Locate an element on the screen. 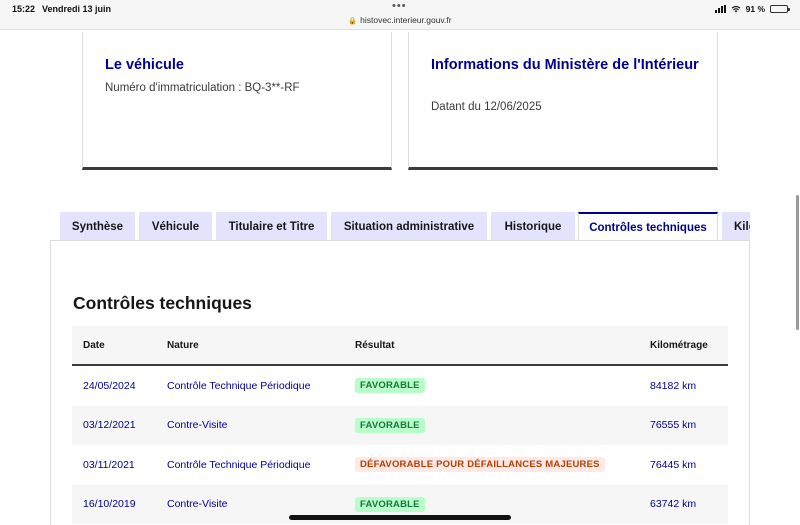 This screenshot has width=800, height=525. header-date: Date is located at coordinates (94, 345).